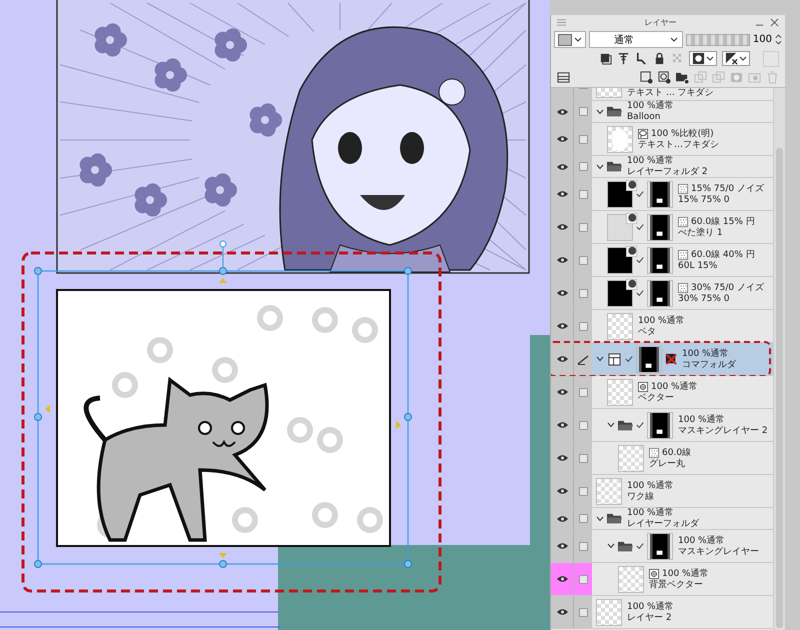 The height and width of the screenshot is (630, 800). Describe the element at coordinates (662, 194) in the screenshot. I see `layer-row: 15% 75/0 ノイズ 15% 75% 0` at that location.